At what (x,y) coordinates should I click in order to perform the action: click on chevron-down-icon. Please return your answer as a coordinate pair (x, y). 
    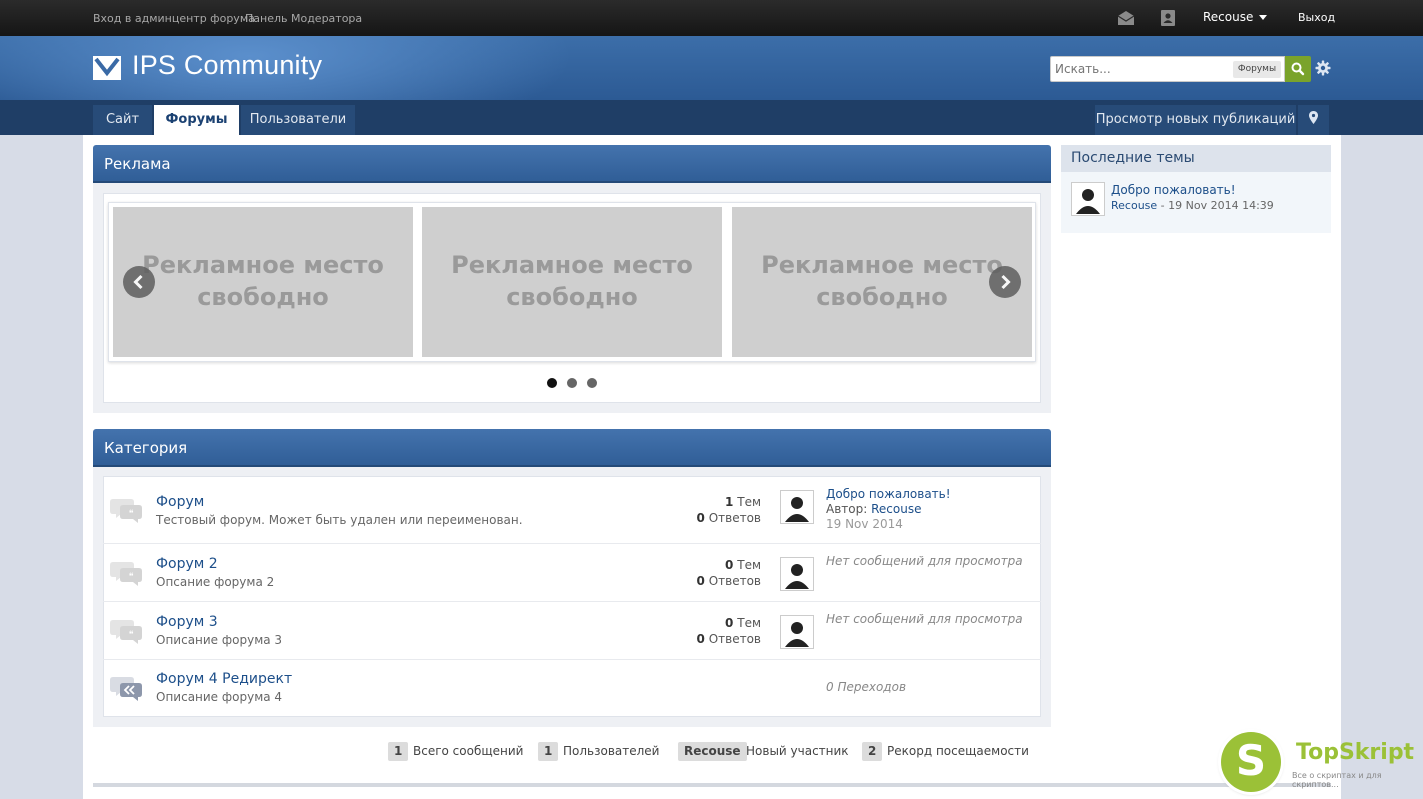
    Looking at the image, I should click on (1263, 17).